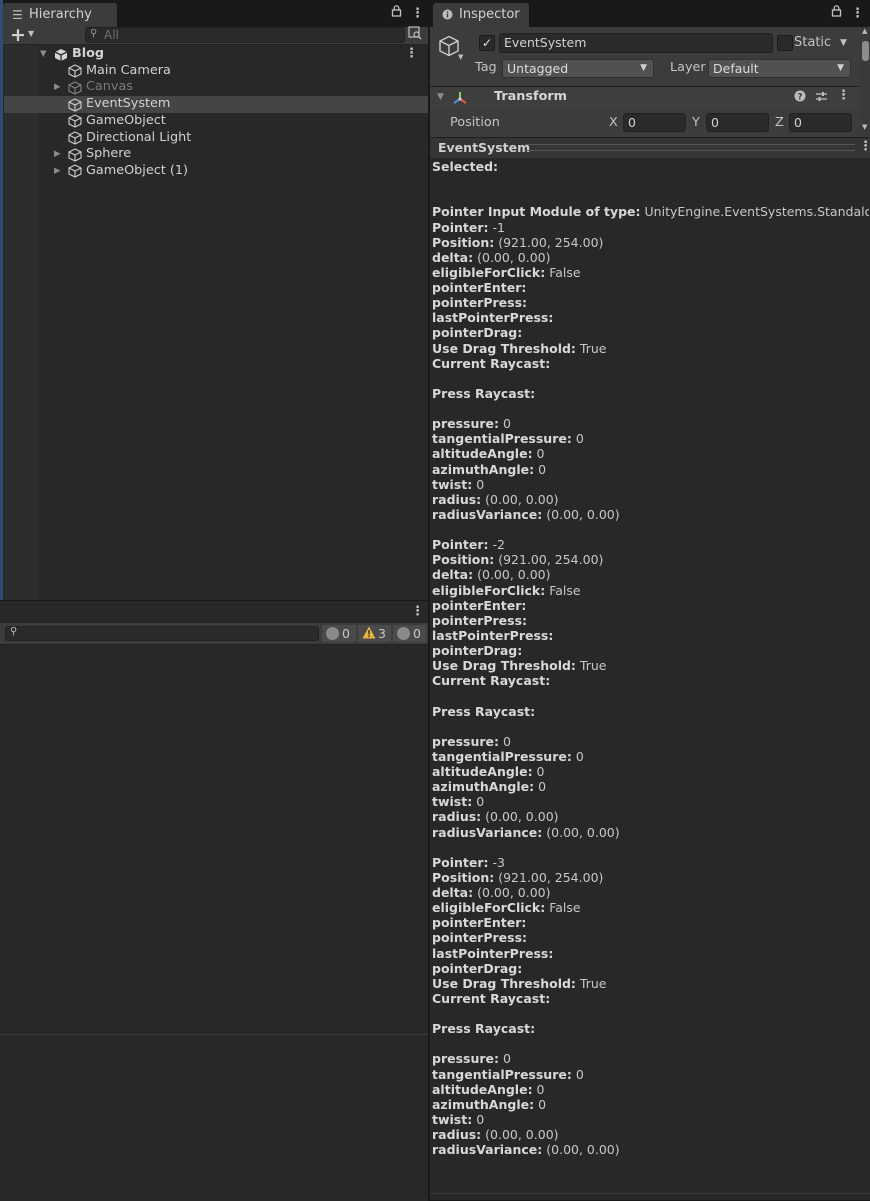 This screenshot has height=1201, width=870. Describe the element at coordinates (465, 166) in the screenshot. I see `debug-line: Selected:` at that location.